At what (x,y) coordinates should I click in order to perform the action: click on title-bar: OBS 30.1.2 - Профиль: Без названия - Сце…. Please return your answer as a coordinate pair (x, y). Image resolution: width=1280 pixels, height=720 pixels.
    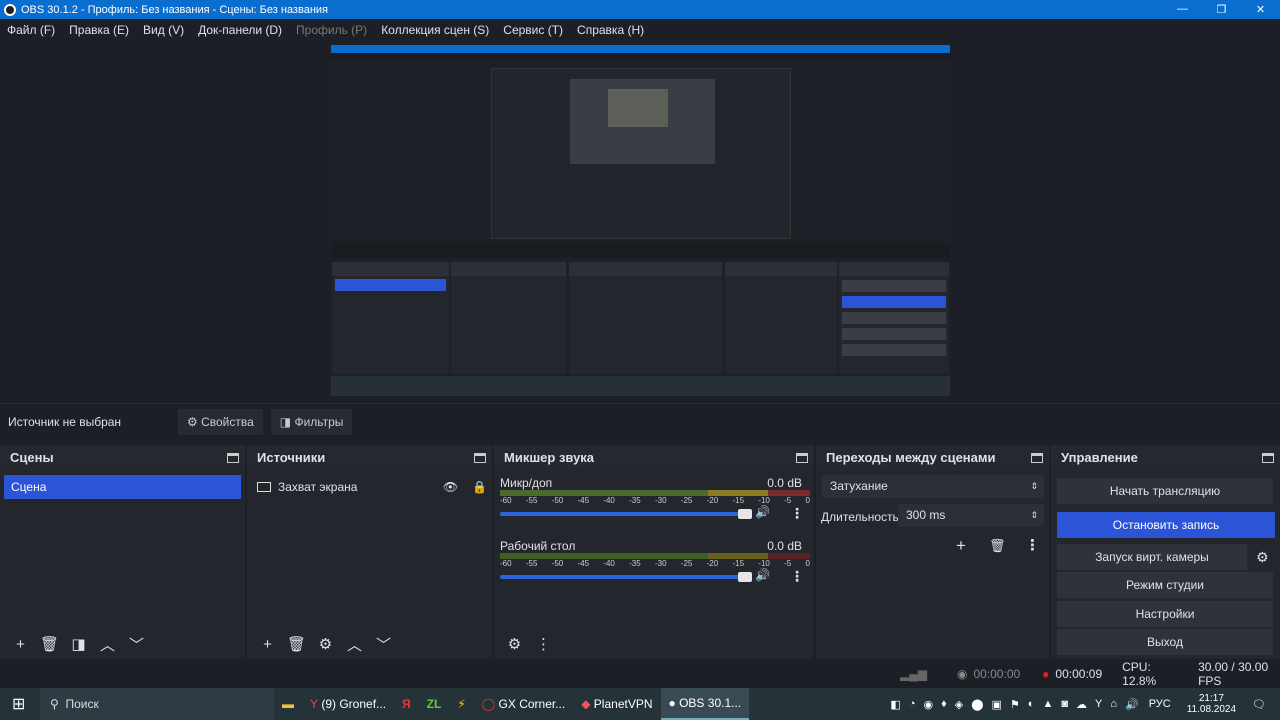
    Looking at the image, I should click on (640, 9).